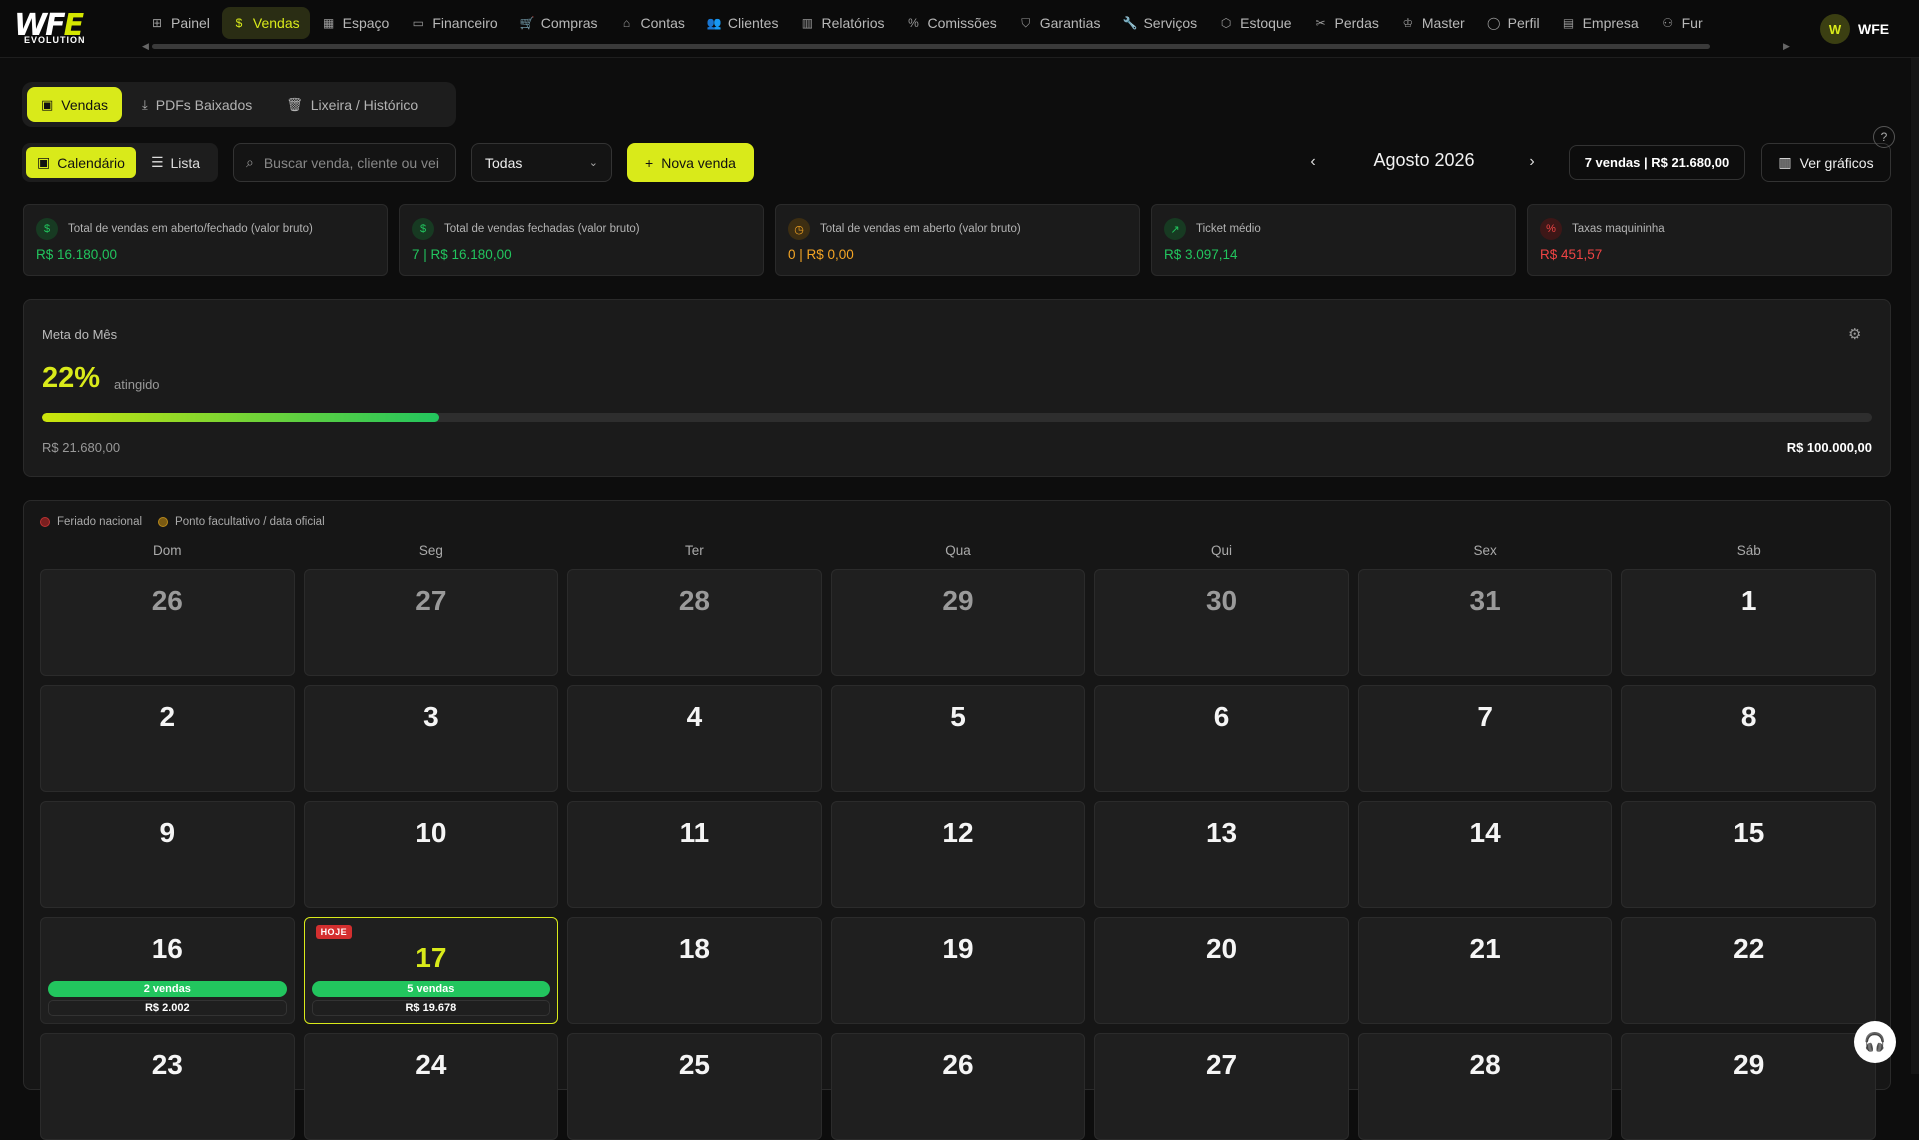 Image resolution: width=1919 pixels, height=1140 pixels. Describe the element at coordinates (541, 162) in the screenshot. I see `status-filter-select: Todas ⌄` at that location.